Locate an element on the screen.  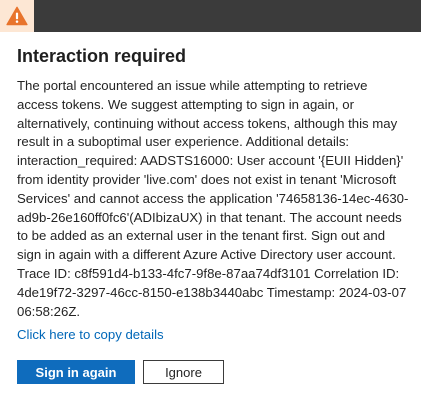
warning-icon is located at coordinates (17, 16).